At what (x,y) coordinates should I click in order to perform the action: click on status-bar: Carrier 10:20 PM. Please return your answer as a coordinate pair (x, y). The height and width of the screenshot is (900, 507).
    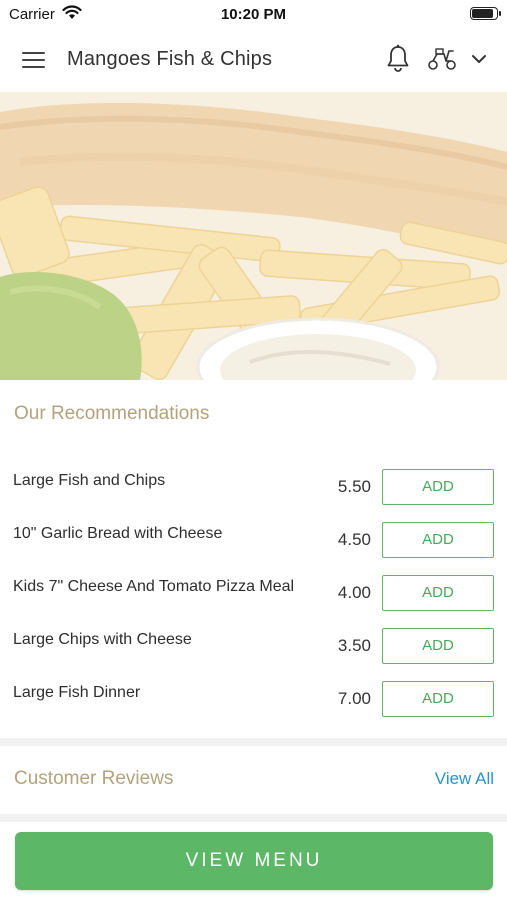
    Looking at the image, I should click on (253, 14).